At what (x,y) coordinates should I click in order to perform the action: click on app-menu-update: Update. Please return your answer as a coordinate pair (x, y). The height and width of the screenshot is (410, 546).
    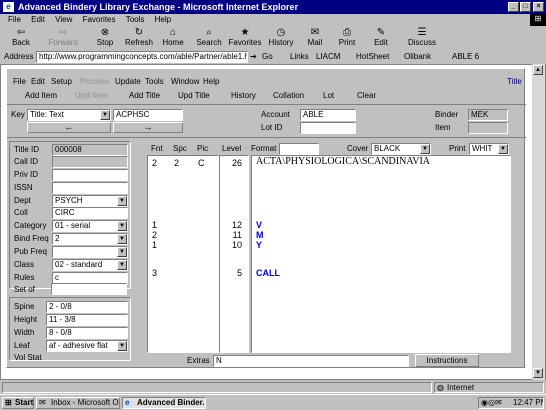
    Looking at the image, I should click on (128, 81).